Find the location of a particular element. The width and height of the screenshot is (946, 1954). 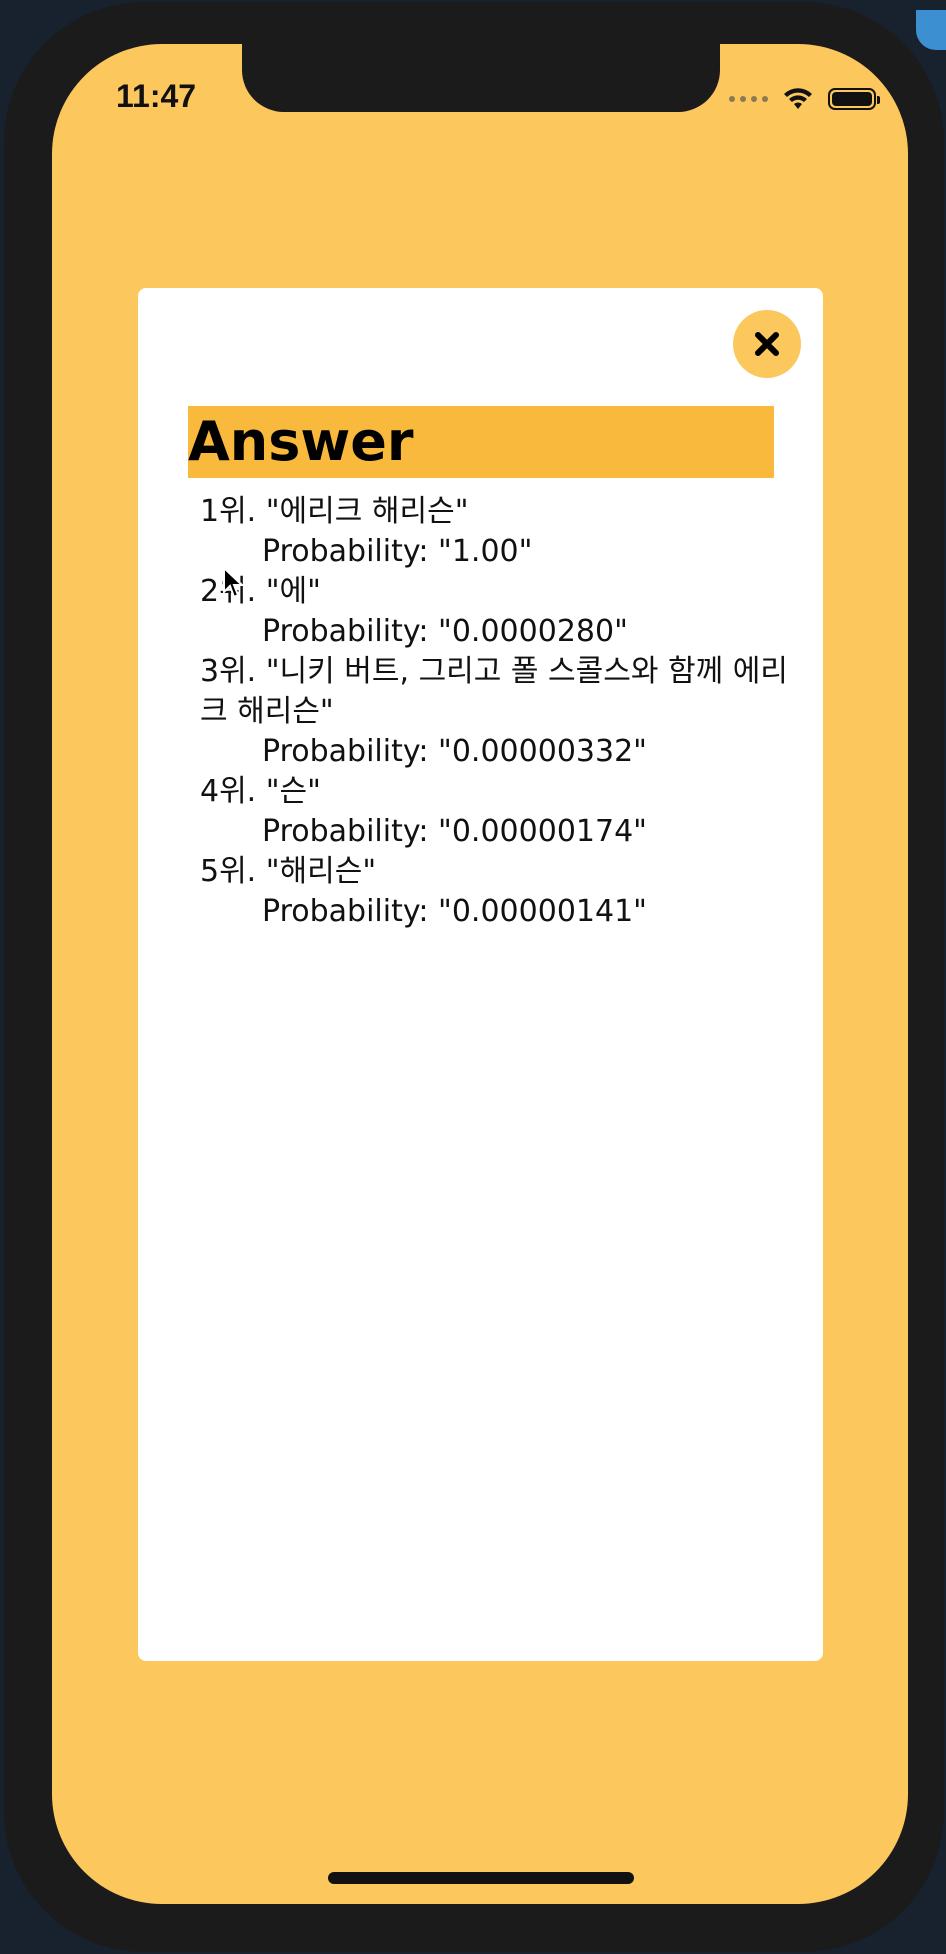

list-item: 2위. "에" Probability: "0.0000280" is located at coordinates (495, 612).